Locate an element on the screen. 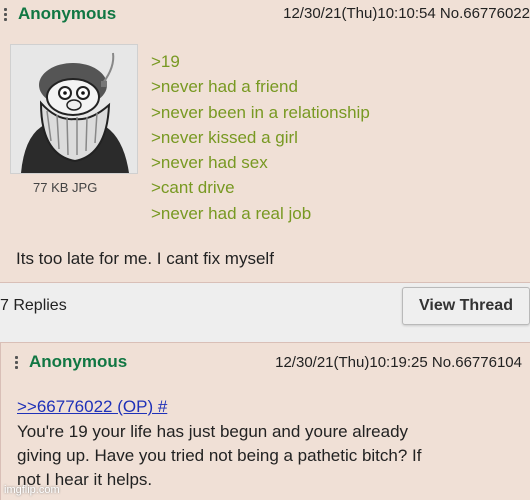 Image resolution: width=530 pixels, height=500 pixels. op-poster-name: Anonymous is located at coordinates (67, 13).